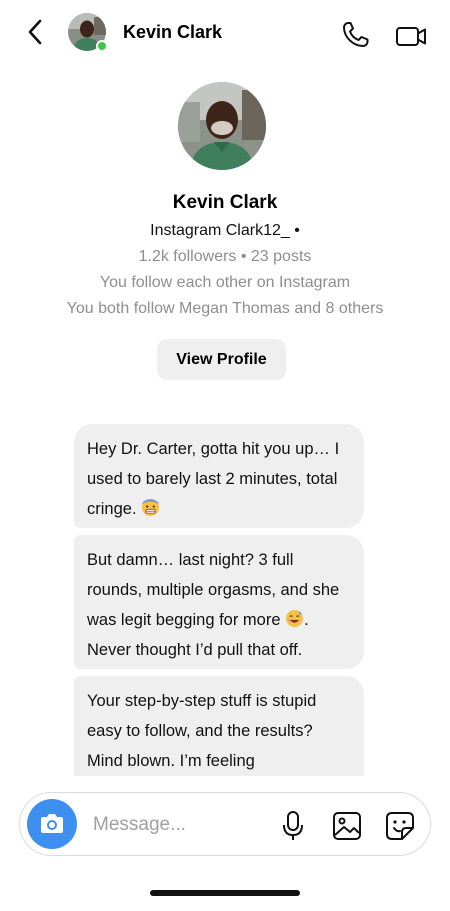  Describe the element at coordinates (225, 230) in the screenshot. I see `profile-handle: Instagram Clark12_ •` at that location.